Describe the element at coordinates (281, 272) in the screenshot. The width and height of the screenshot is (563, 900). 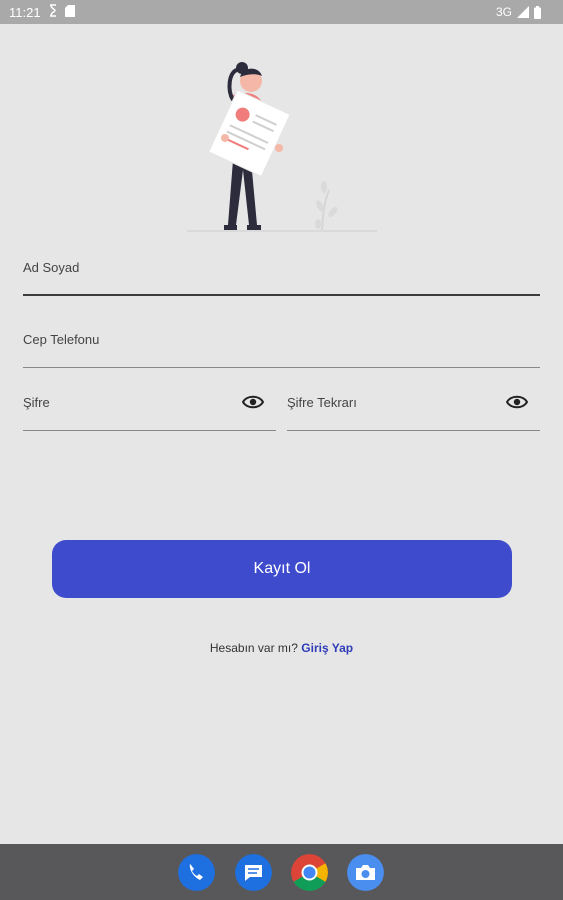
I see `name-field: Ad Soyad` at that location.